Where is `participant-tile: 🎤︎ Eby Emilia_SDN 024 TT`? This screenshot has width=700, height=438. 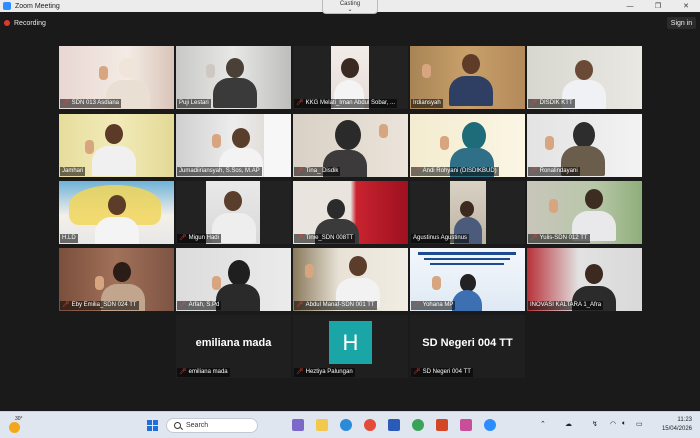 participant-tile: 🎤︎ Eby Emilia_SDN 024 TT is located at coordinates (116, 279).